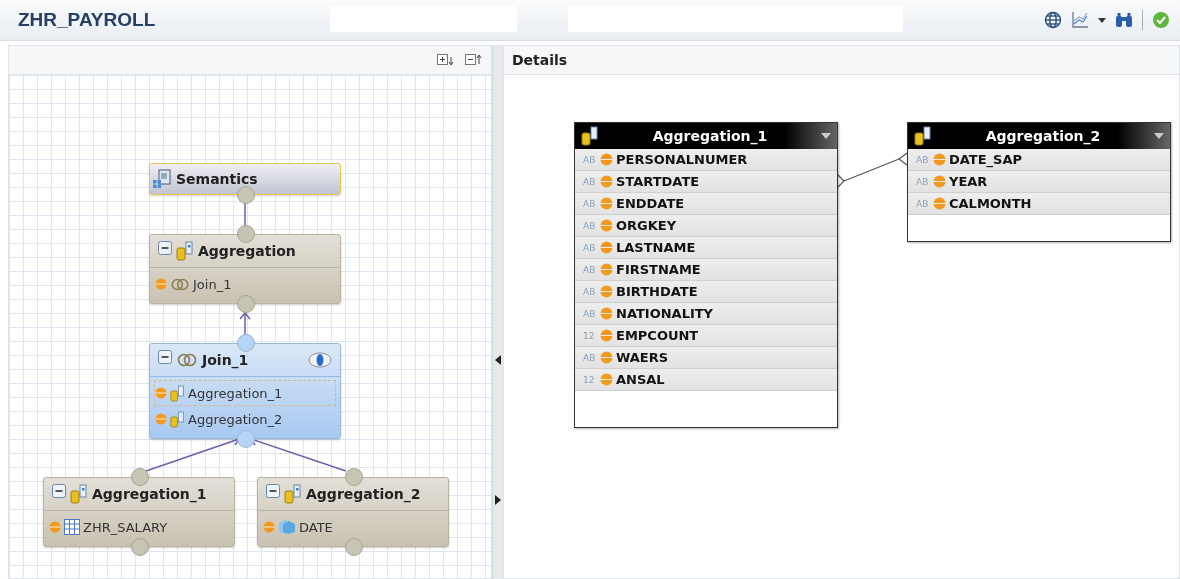 This screenshot has width=1180, height=579. What do you see at coordinates (710, 136) in the screenshot?
I see `table-title: Aggregation_1` at bounding box center [710, 136].